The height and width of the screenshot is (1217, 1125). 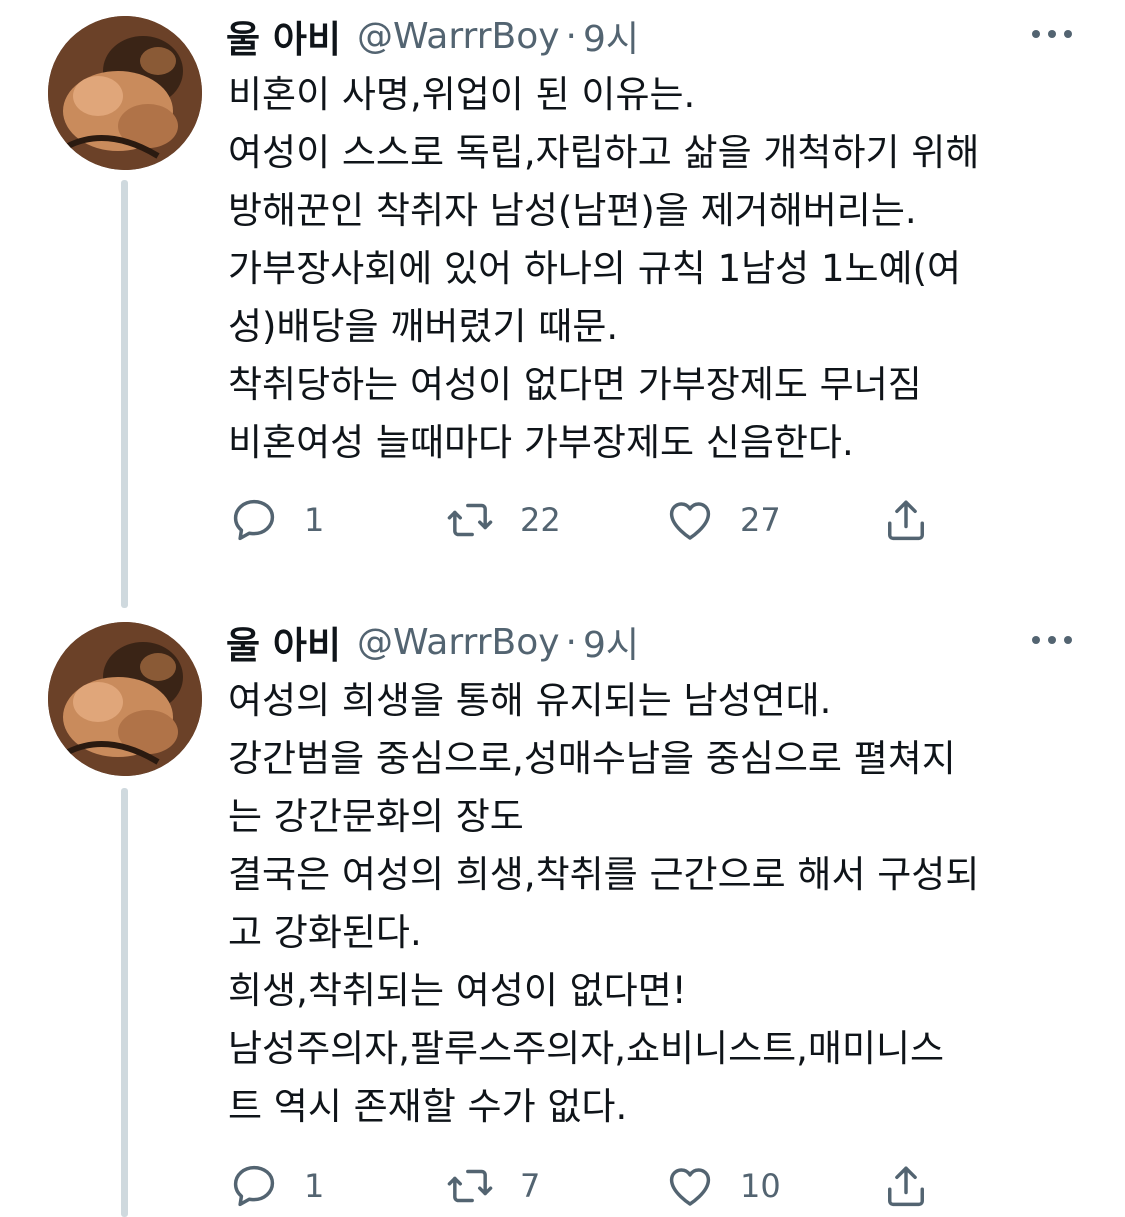 What do you see at coordinates (586, 1048) in the screenshot?
I see `tweet-text-line: 남성주의자,팔루스주의자,쇼비니스트,매미니스` at bounding box center [586, 1048].